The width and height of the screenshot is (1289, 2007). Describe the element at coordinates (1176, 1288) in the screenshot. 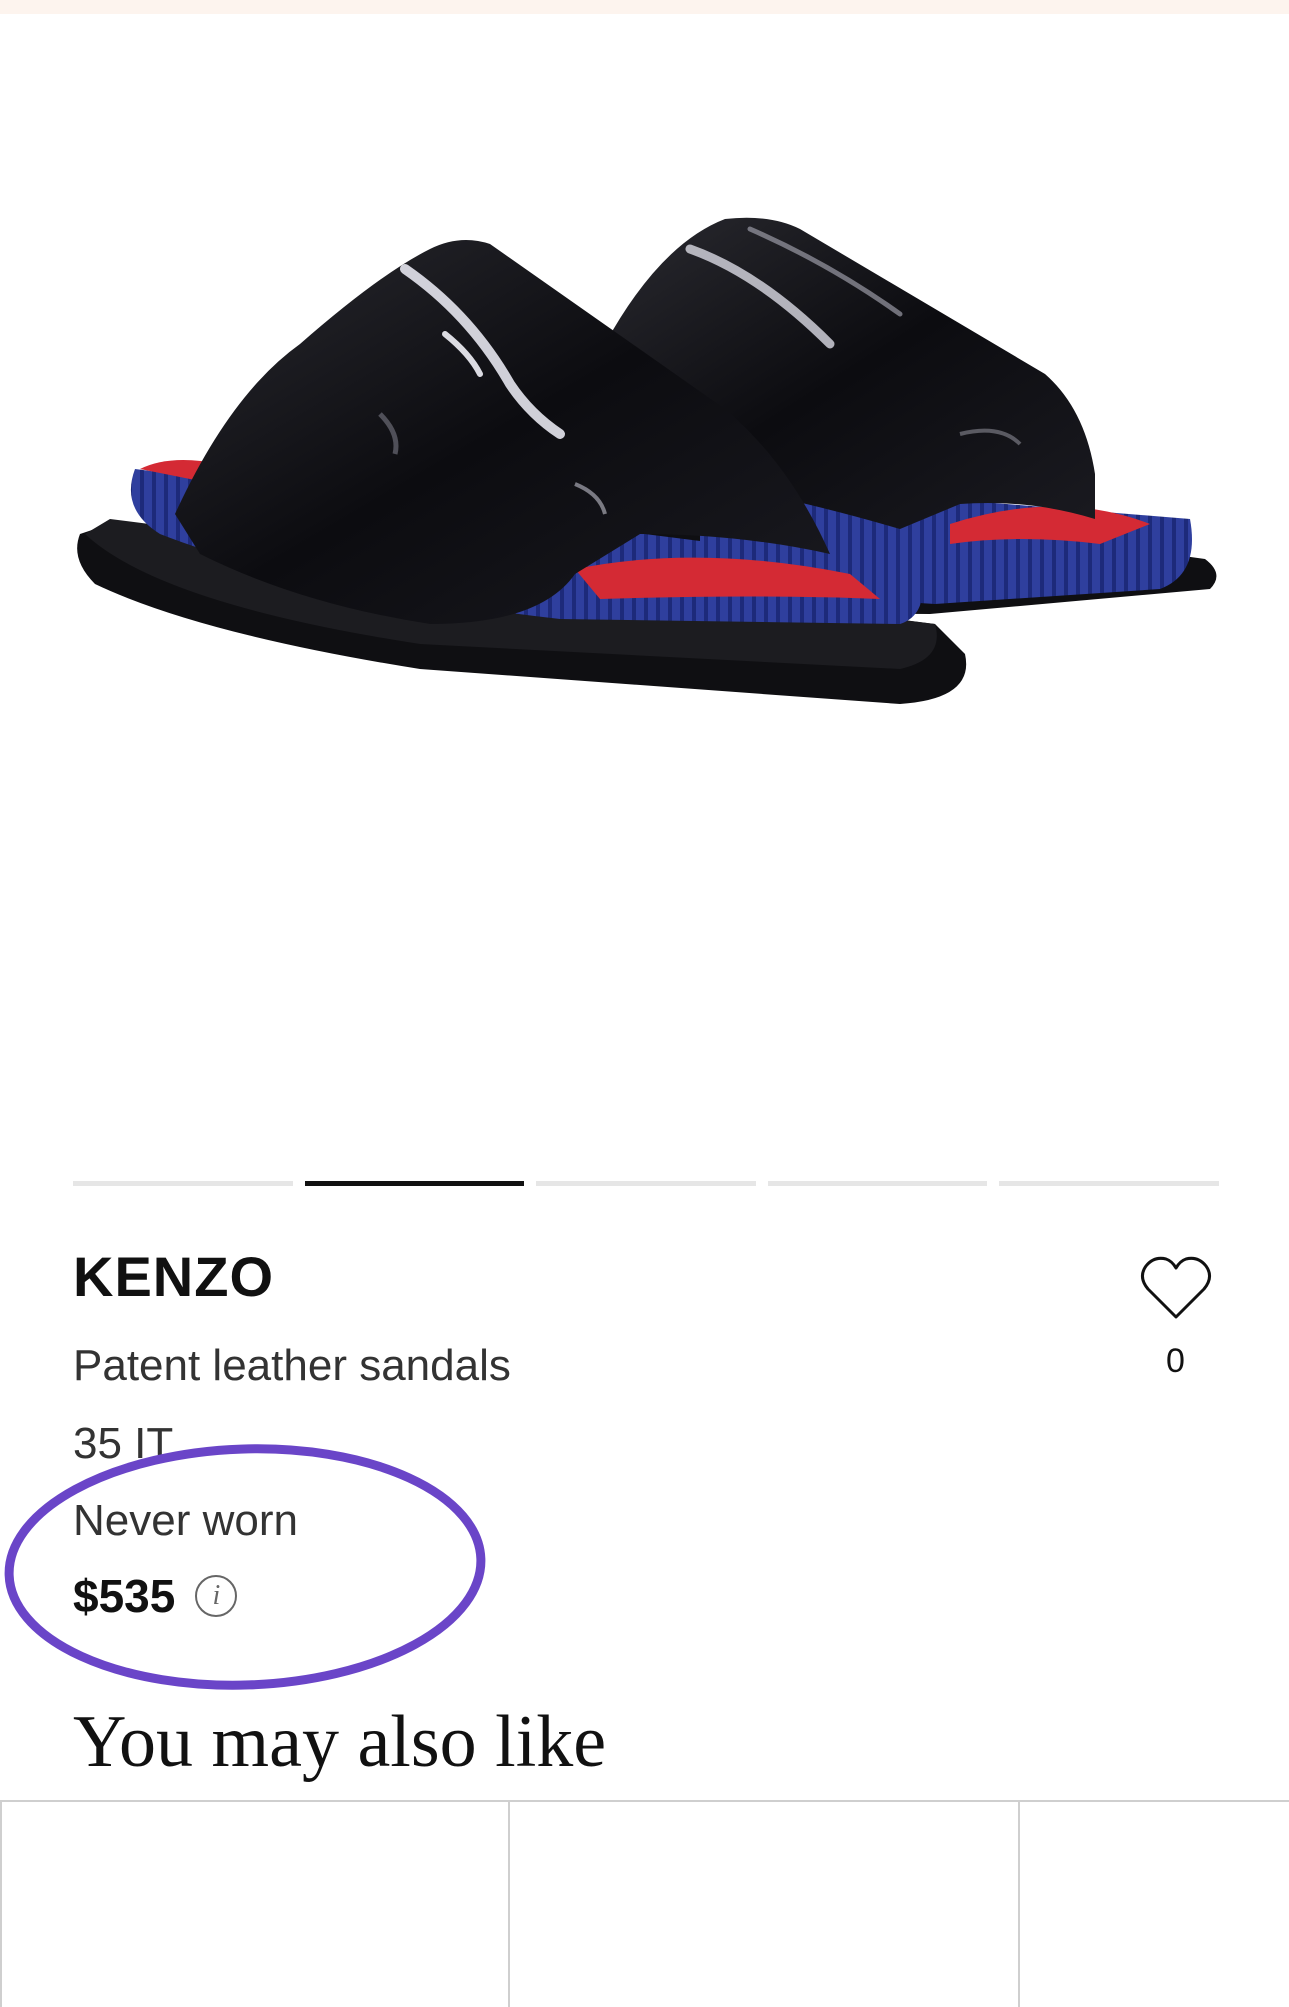

I see `heart-outline-icon` at that location.